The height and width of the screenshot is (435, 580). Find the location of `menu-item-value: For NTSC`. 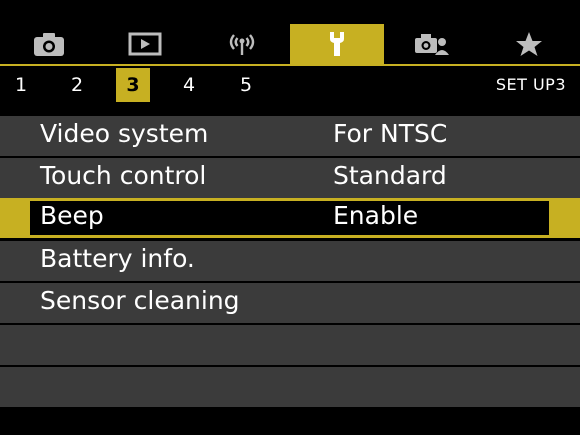

menu-item-value: For NTSC is located at coordinates (390, 133).